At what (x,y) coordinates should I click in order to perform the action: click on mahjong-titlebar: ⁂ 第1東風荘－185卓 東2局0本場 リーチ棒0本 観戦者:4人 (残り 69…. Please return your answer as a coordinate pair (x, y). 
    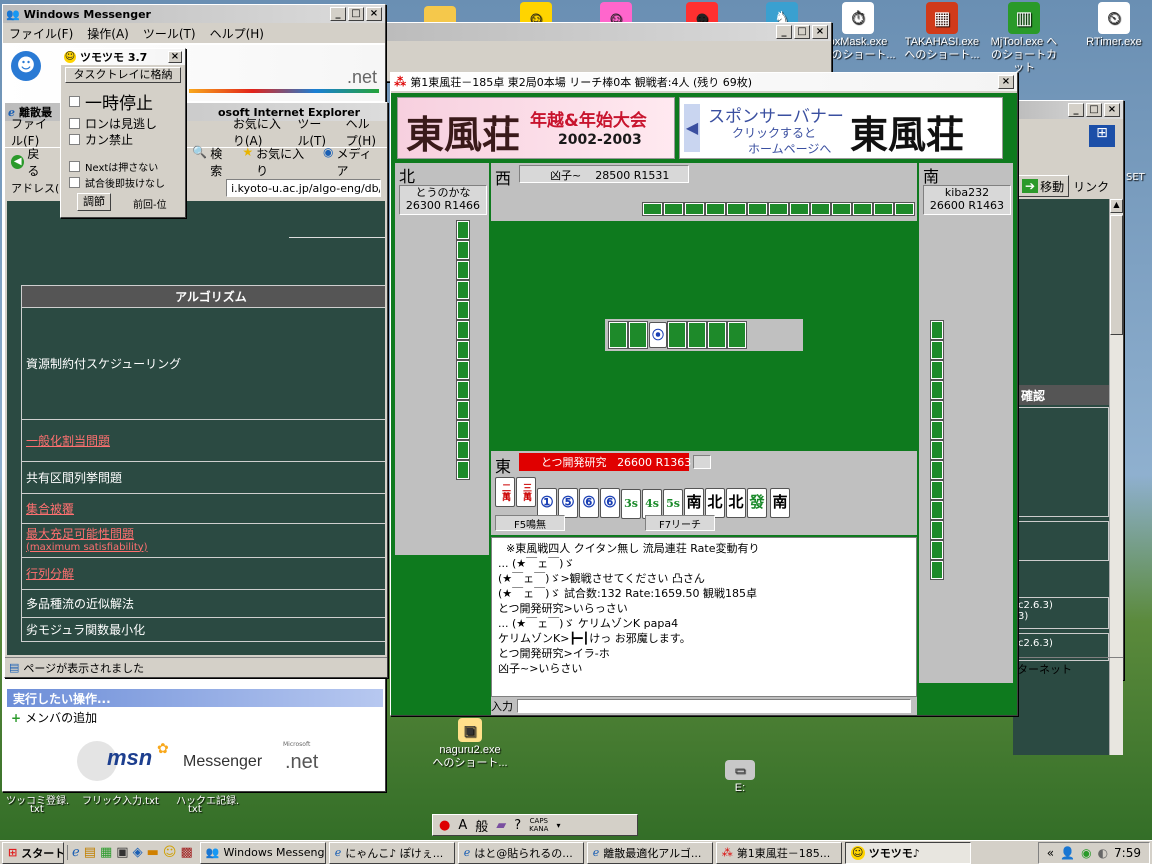
    Looking at the image, I should click on (704, 82).